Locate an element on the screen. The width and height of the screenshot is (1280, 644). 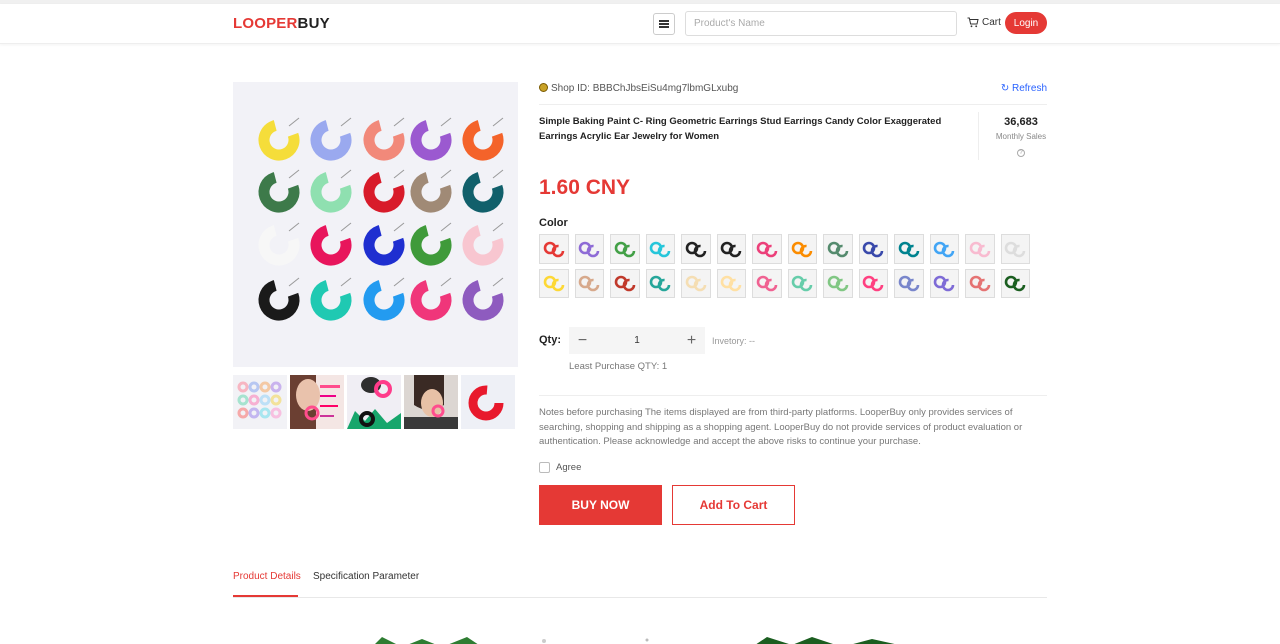
search-input is located at coordinates (821, 23).